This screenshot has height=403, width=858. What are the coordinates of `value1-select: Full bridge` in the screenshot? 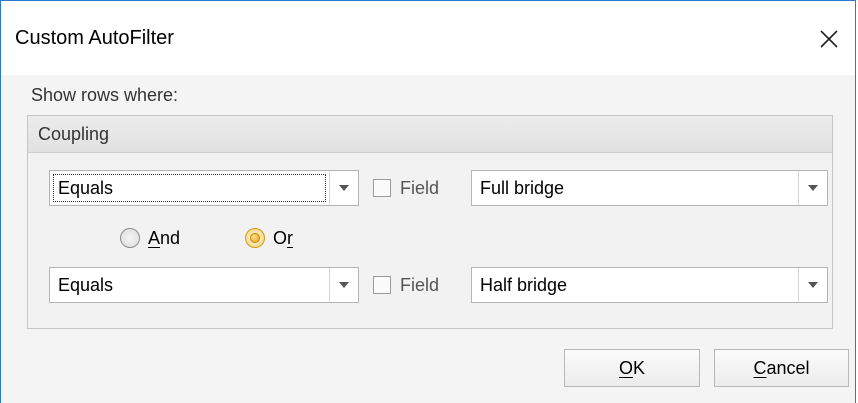 It's located at (649, 188).